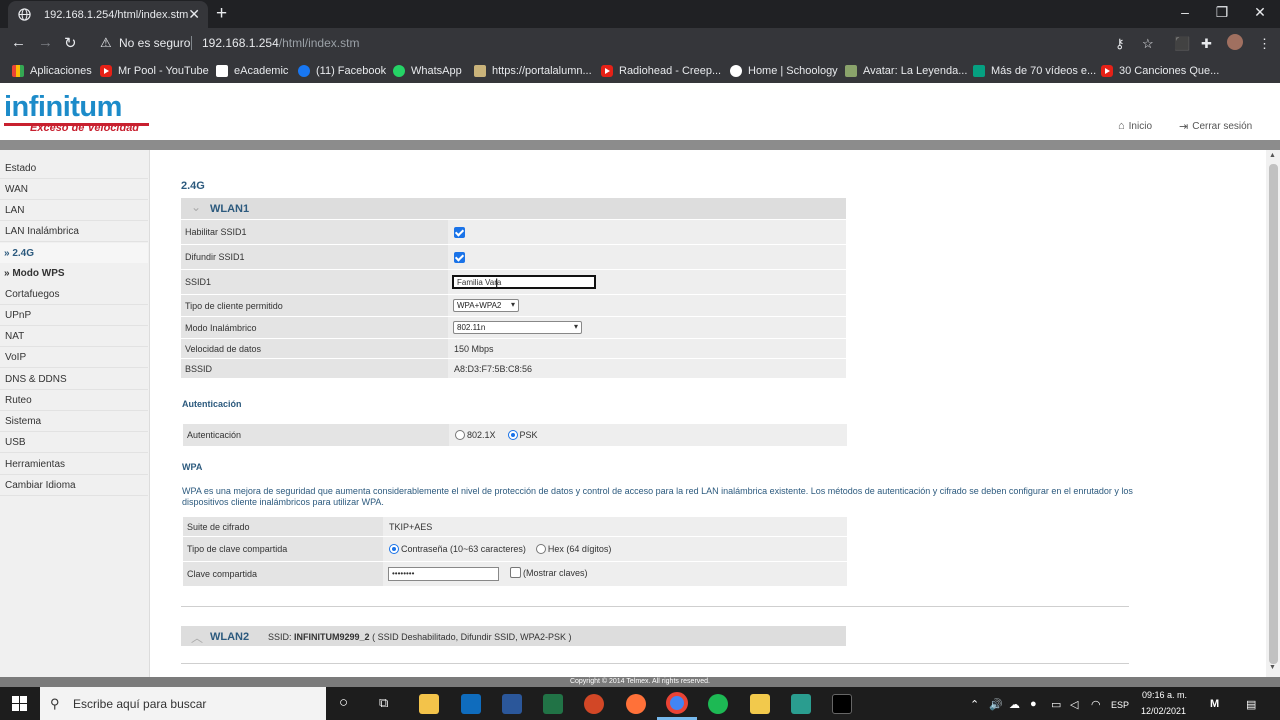  Describe the element at coordinates (443, 574) in the screenshot. I see `shared-key-input: ••••••••` at that location.